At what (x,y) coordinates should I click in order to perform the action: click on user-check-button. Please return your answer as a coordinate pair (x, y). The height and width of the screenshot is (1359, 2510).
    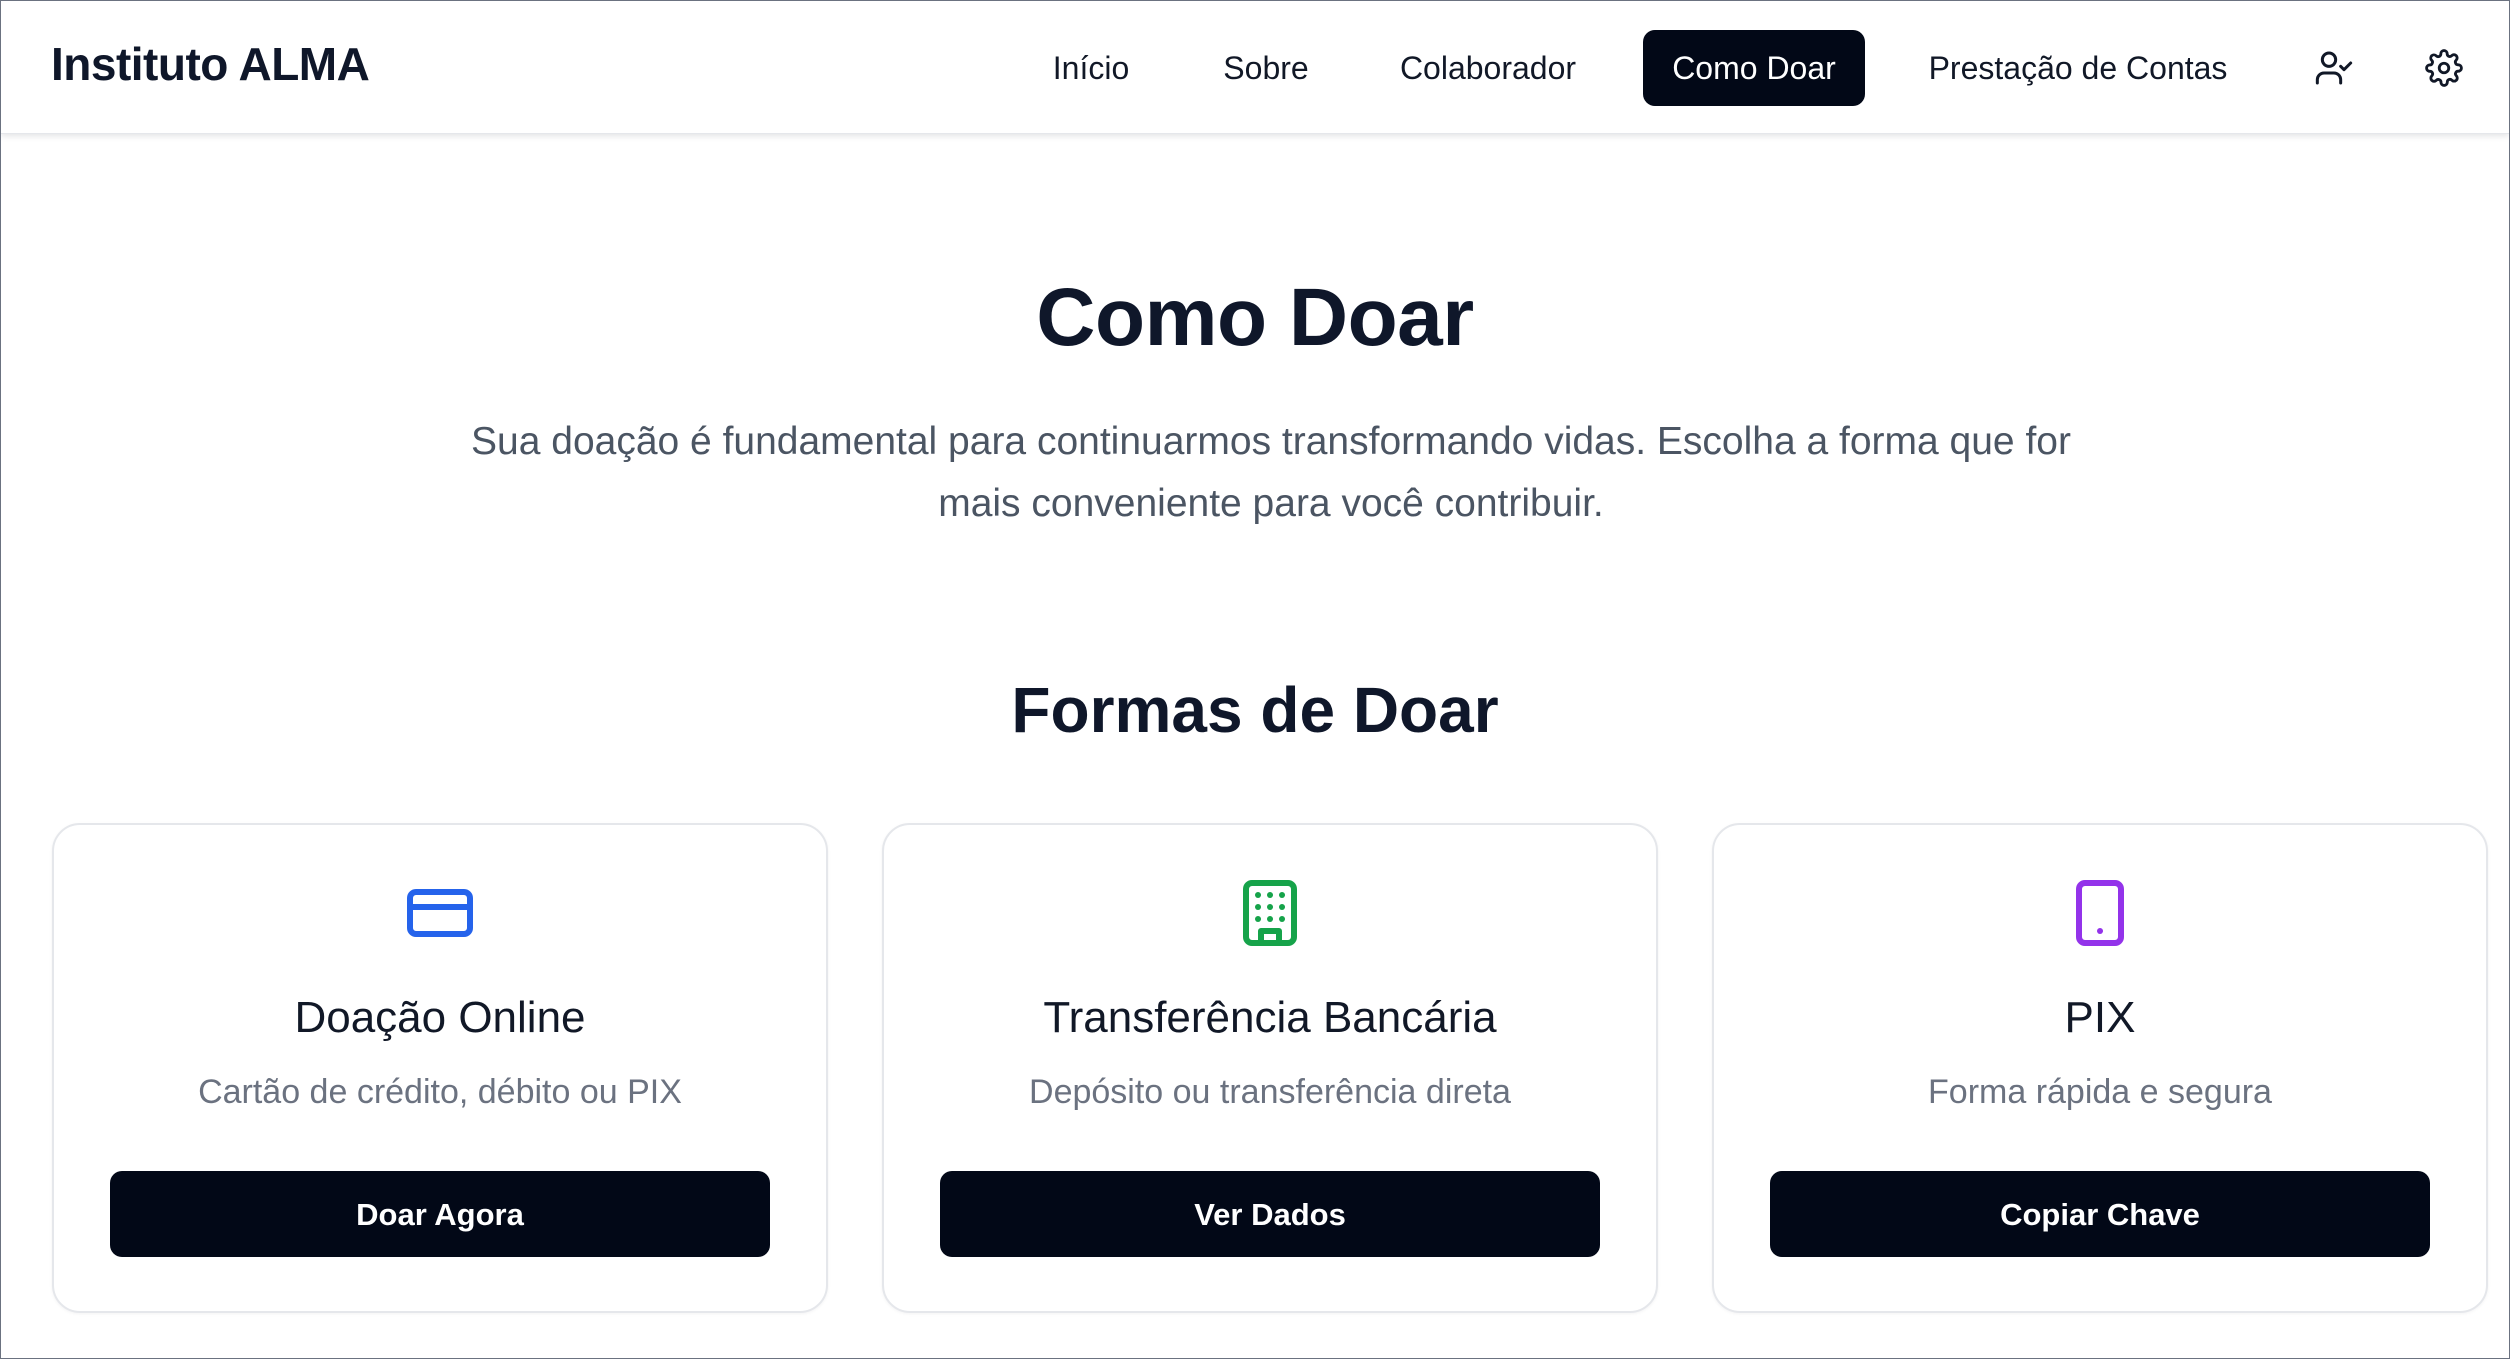
    Looking at the image, I should click on (2334, 68).